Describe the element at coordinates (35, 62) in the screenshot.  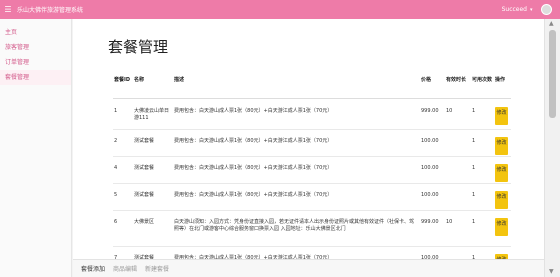
I see `sidebar-item-orders: 订单管理` at that location.